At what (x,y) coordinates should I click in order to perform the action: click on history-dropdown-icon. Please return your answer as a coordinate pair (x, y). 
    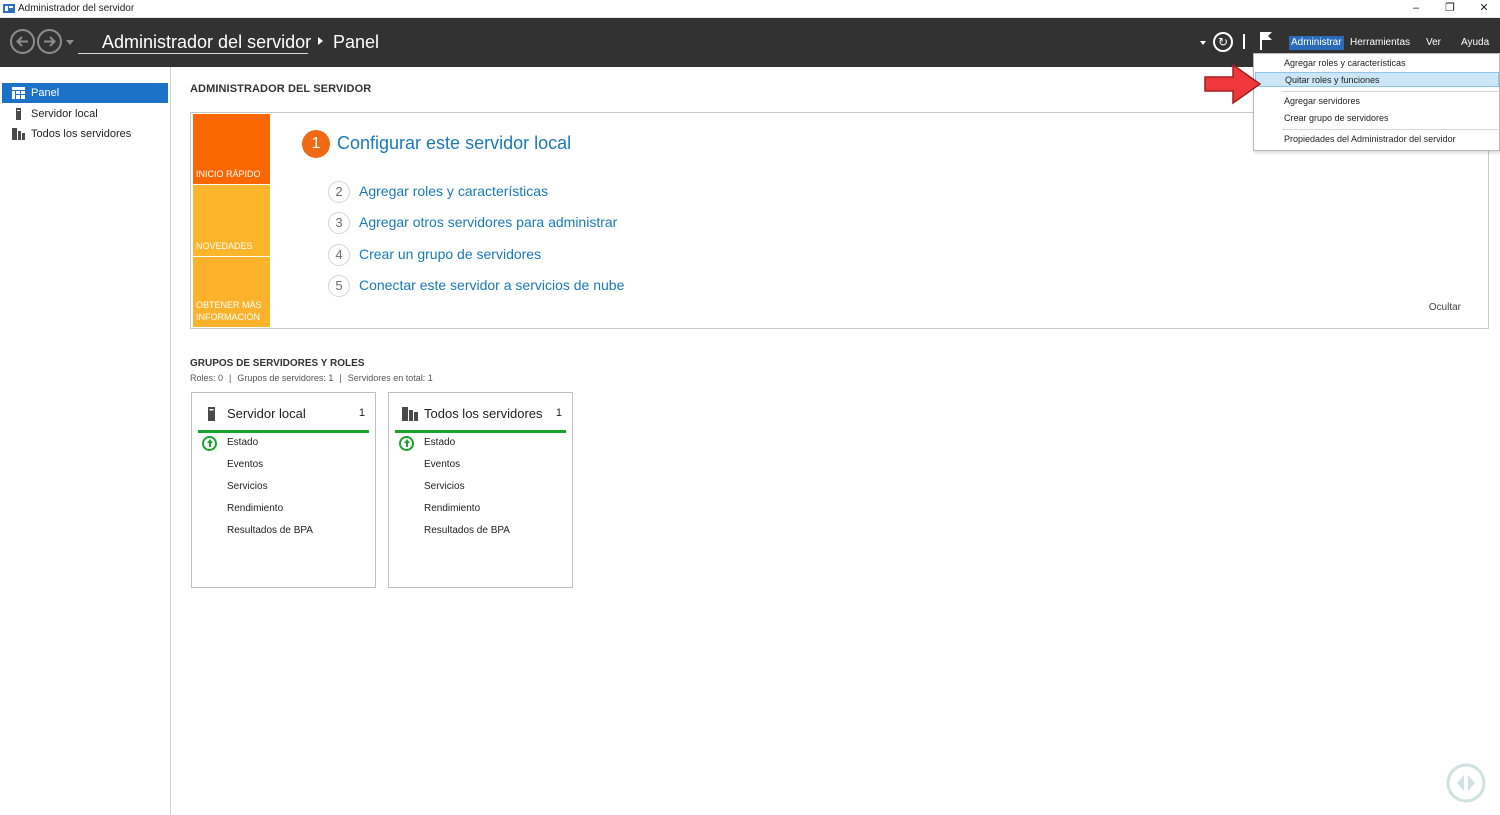
    Looking at the image, I should click on (70, 42).